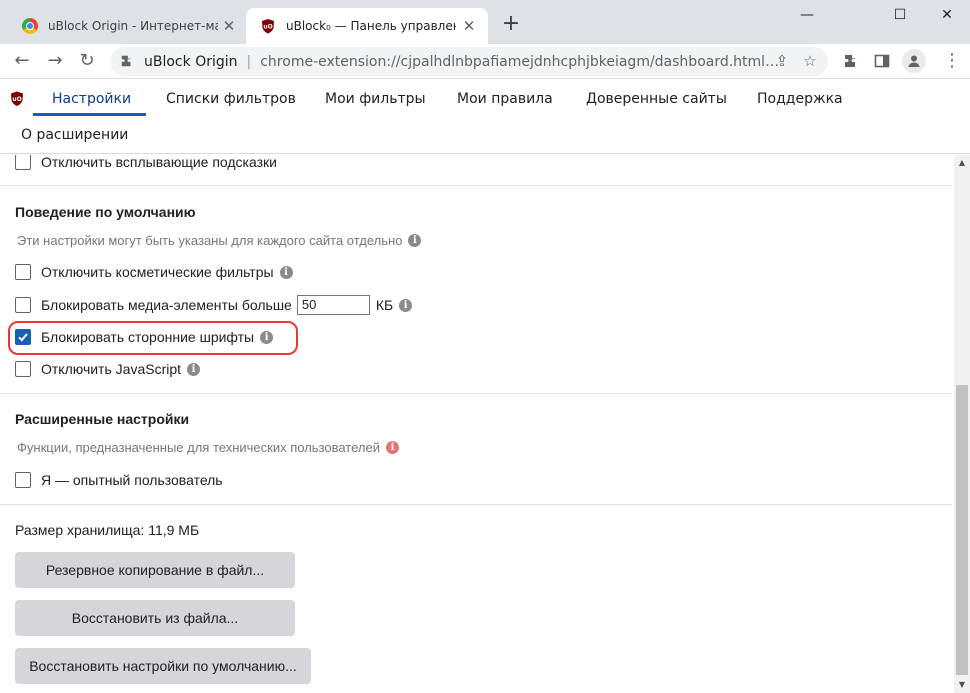 The image size is (970, 693). I want to click on block-remote-fonts-checkbox, so click(23, 337).